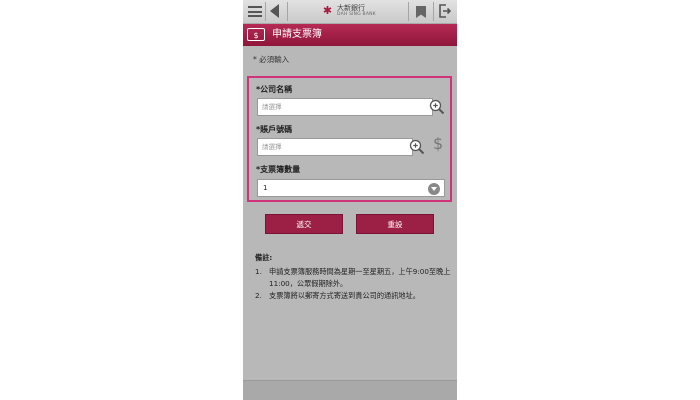  Describe the element at coordinates (264, 257) in the screenshot. I see `notes-title: 備註:` at that location.